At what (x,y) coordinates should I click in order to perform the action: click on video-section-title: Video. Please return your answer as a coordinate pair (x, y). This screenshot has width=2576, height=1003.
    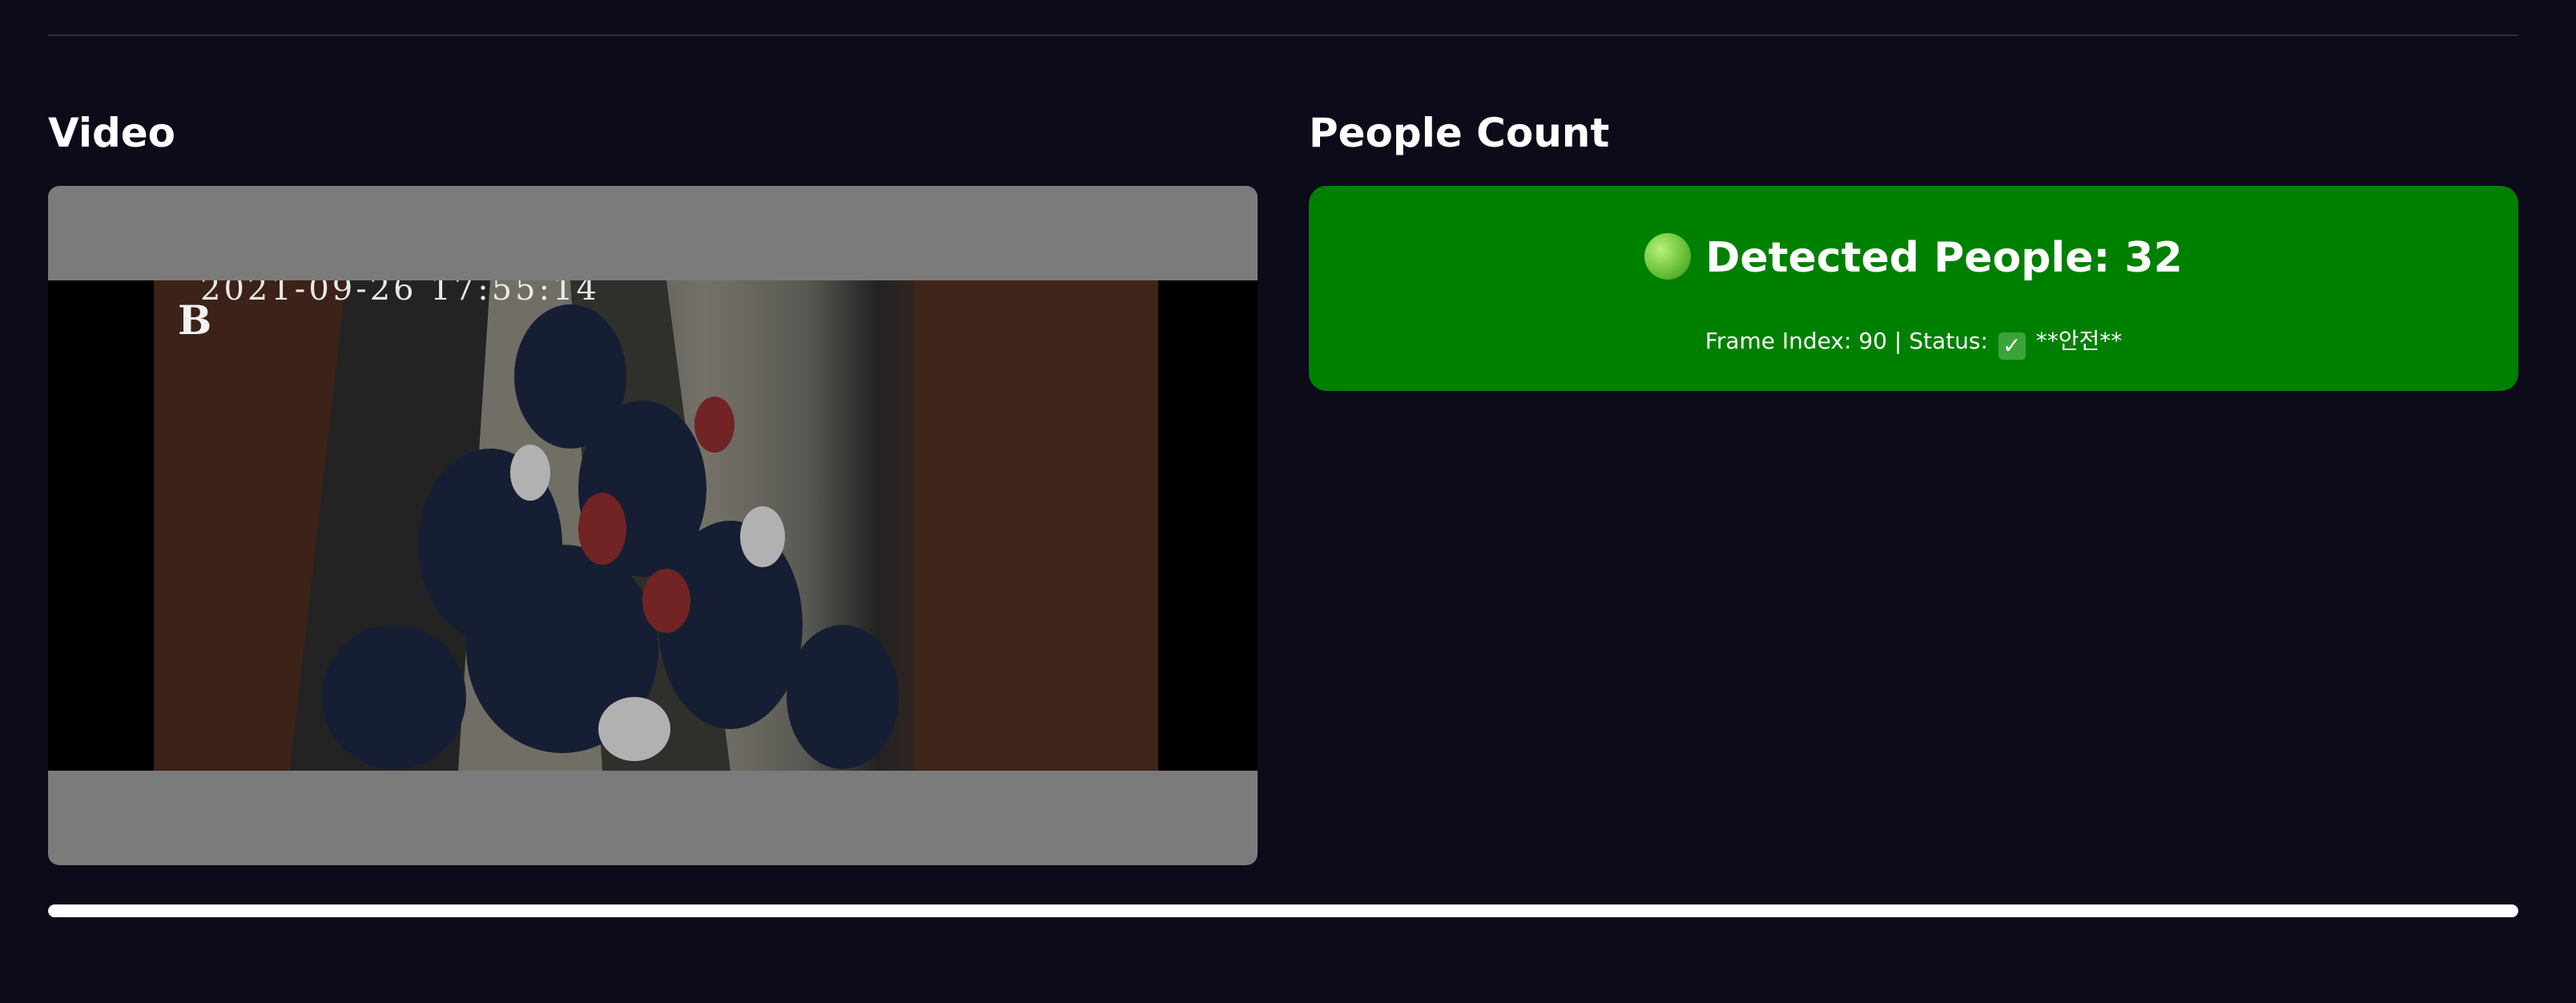
    Looking at the image, I should click on (112, 133).